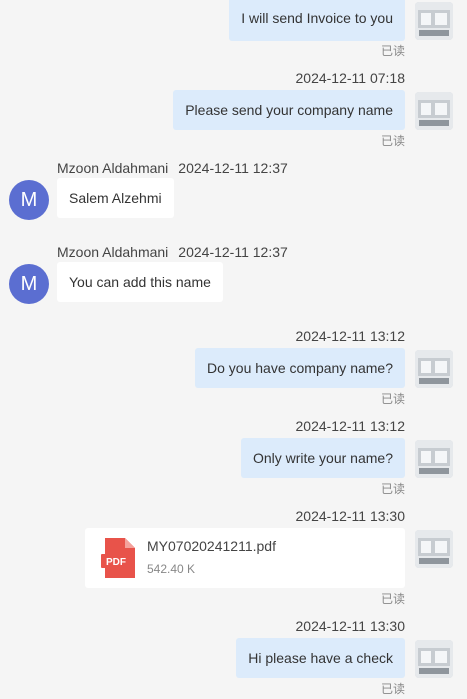  Describe the element at coordinates (171, 569) in the screenshot. I see `file-size: 542.40 K` at that location.